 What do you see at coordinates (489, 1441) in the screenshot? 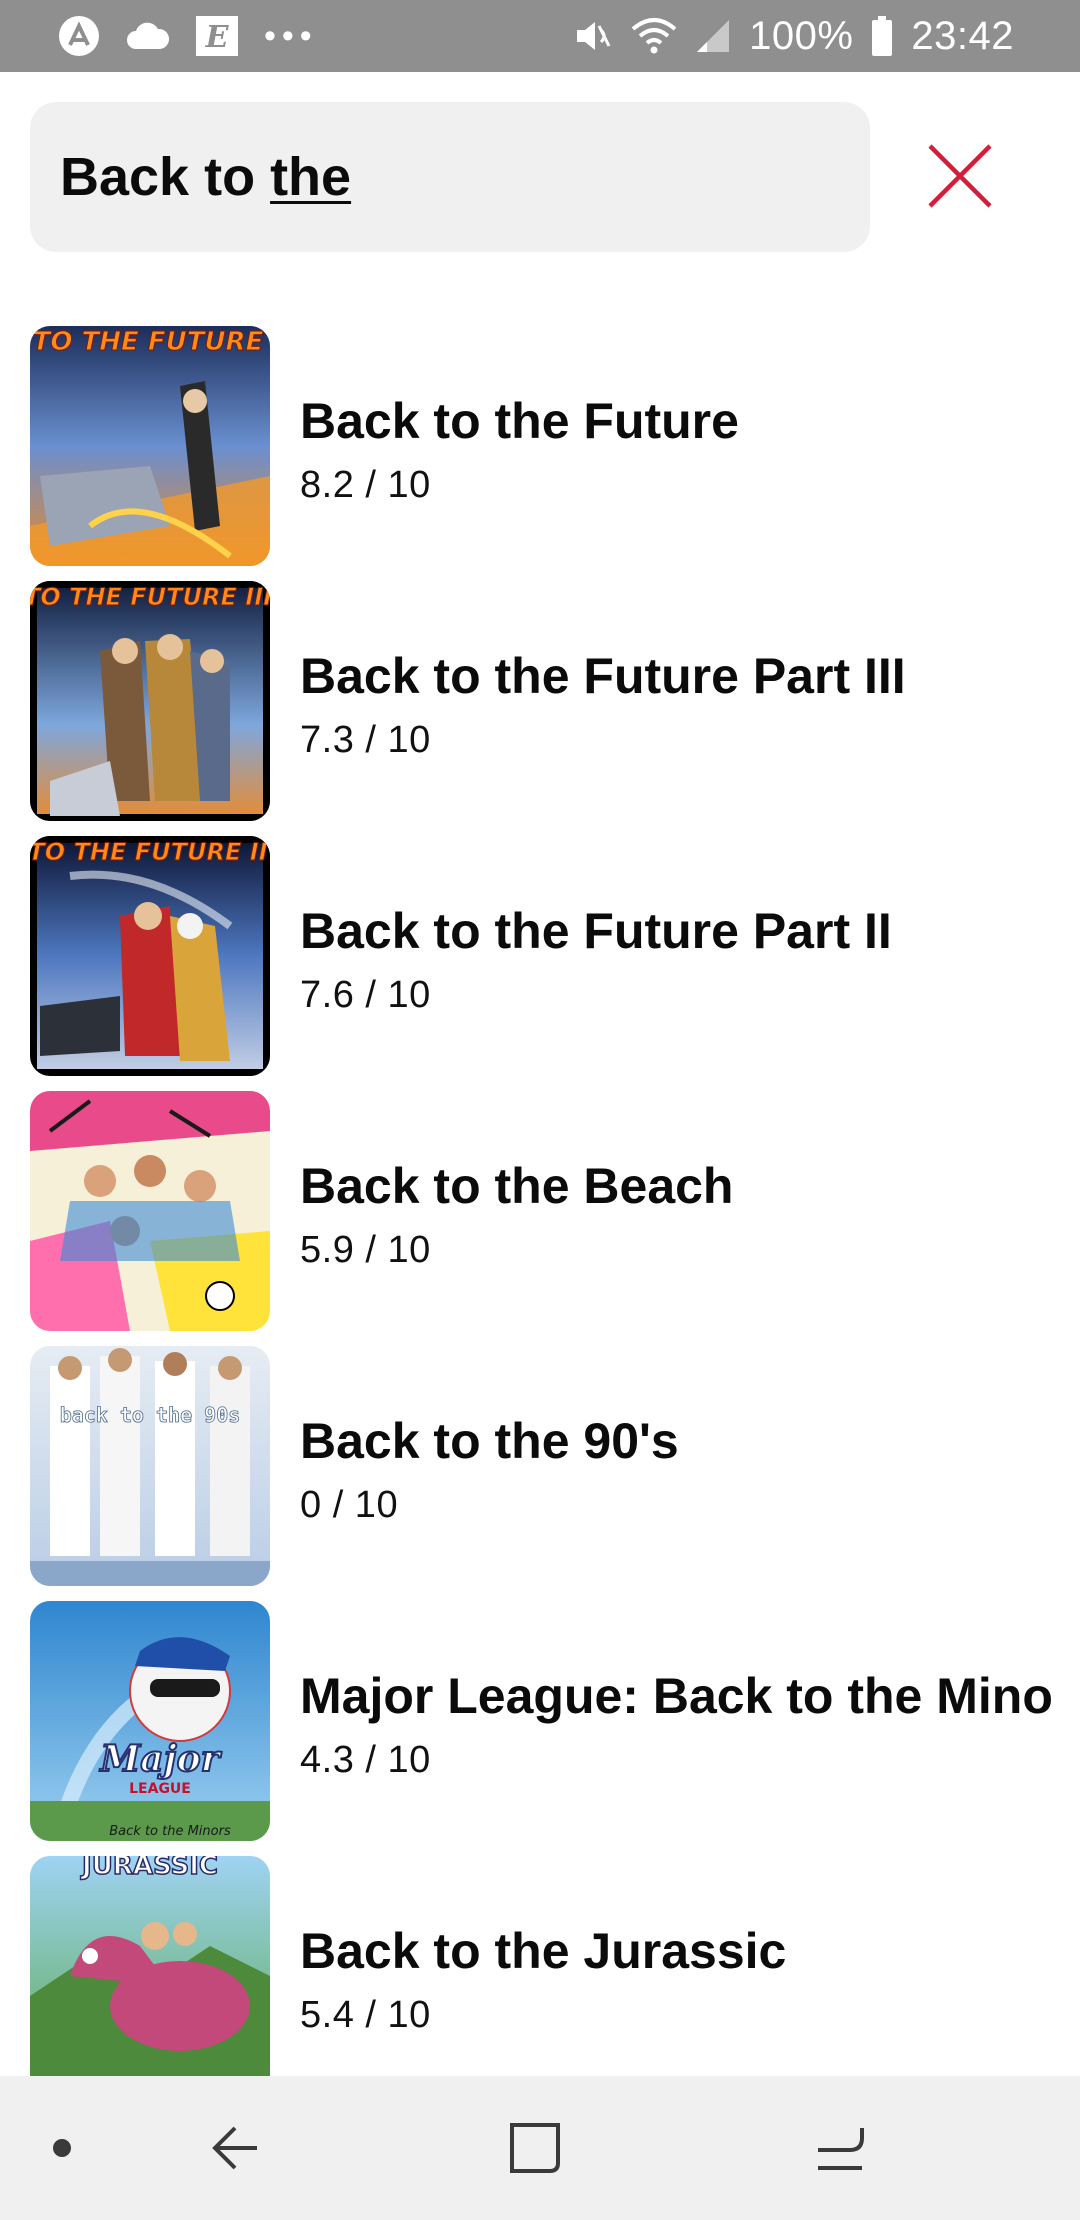
I see `result-title: Back to the 90's` at bounding box center [489, 1441].